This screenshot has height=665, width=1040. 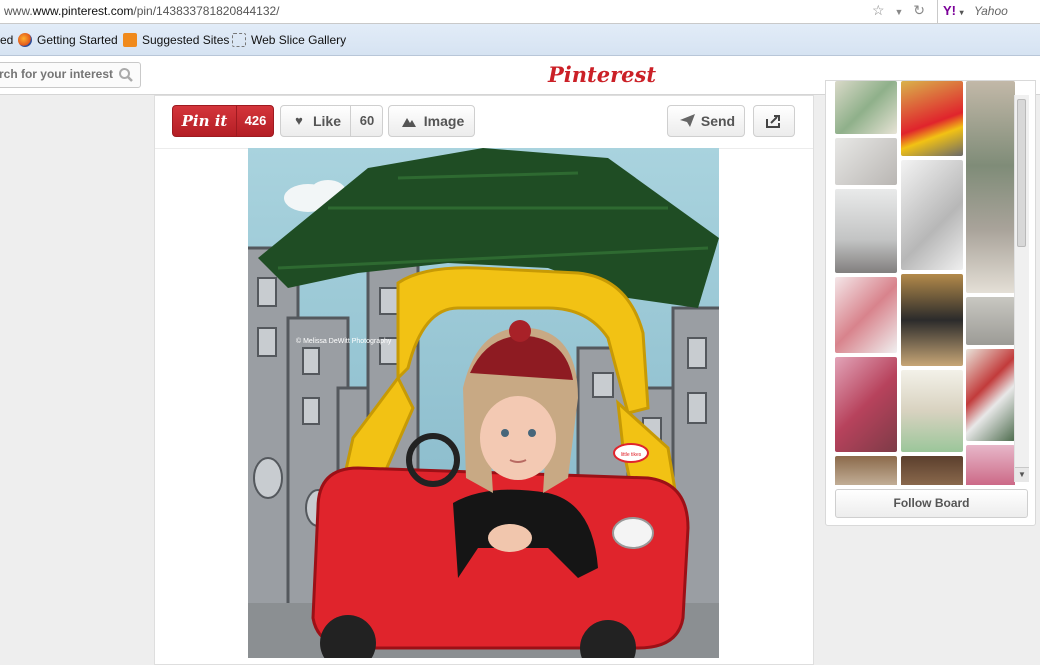 I want to click on board-thumbnails, so click(x=925, y=283).